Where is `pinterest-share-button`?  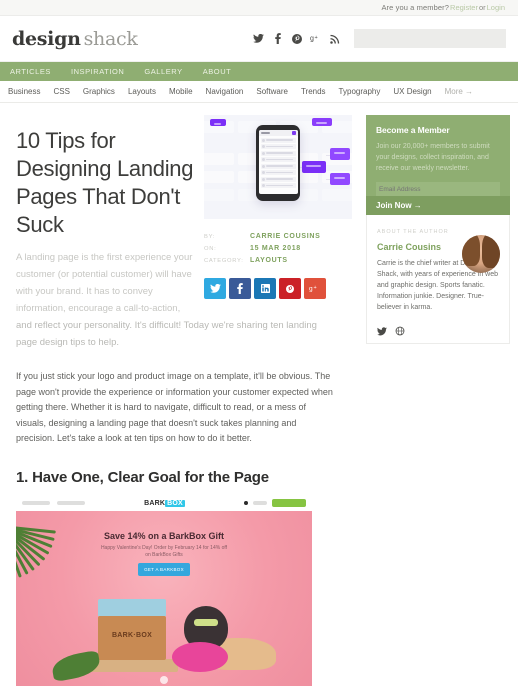
pinterest-share-button is located at coordinates (290, 288).